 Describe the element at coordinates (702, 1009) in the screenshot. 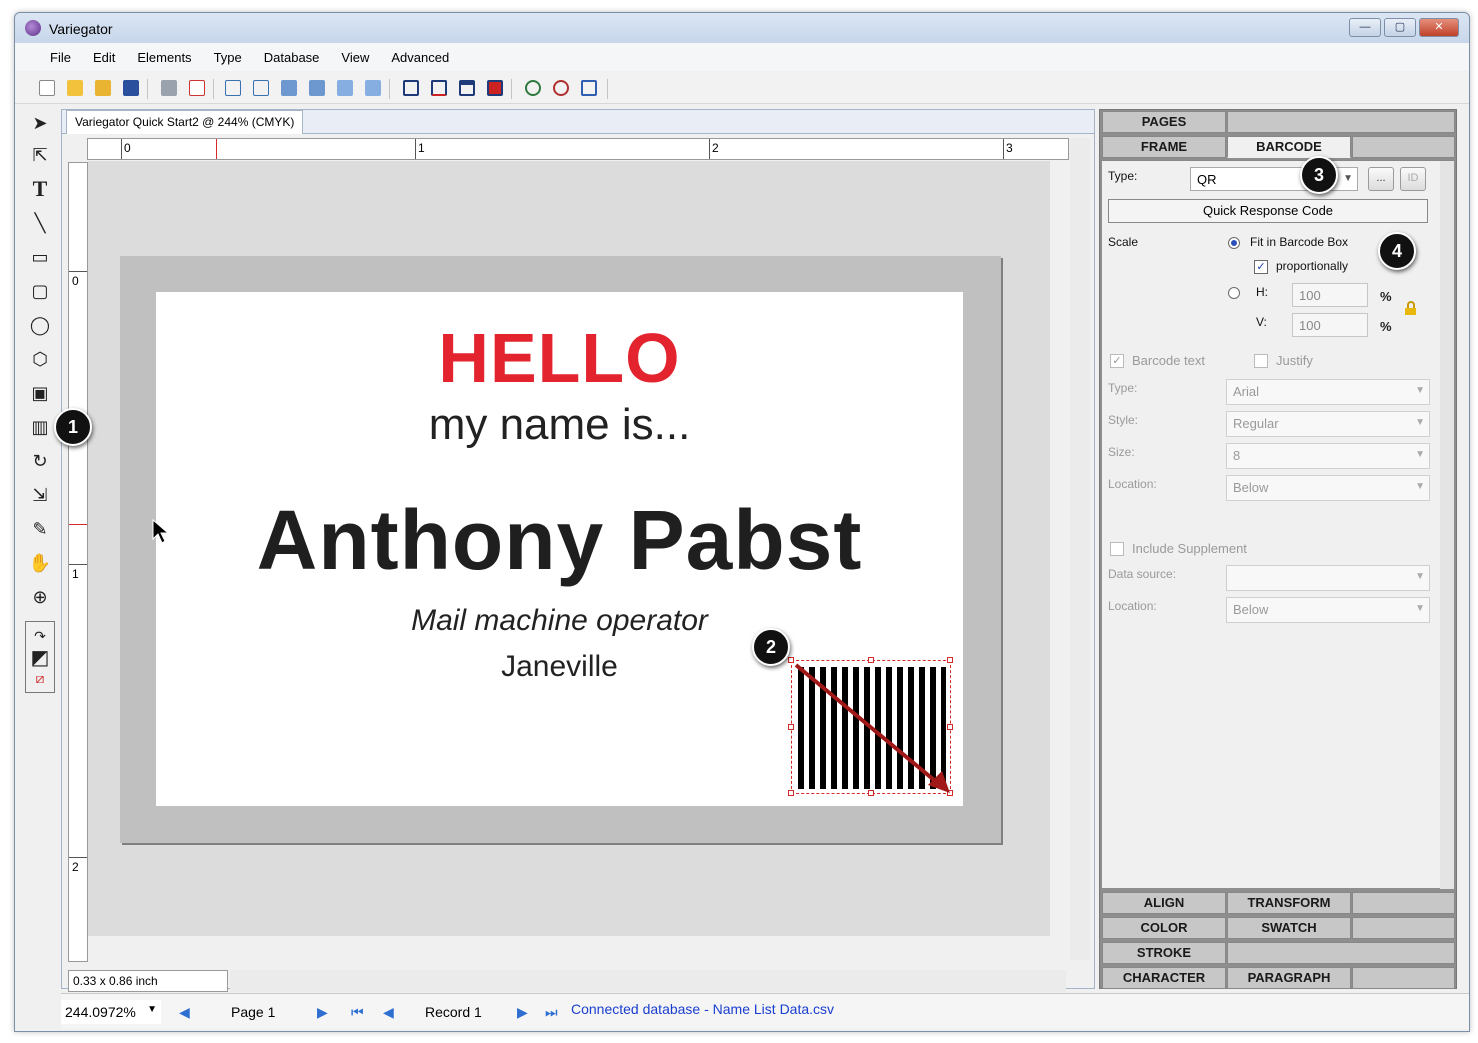

I see `database-link: Connected database - Name List Data.csv` at that location.